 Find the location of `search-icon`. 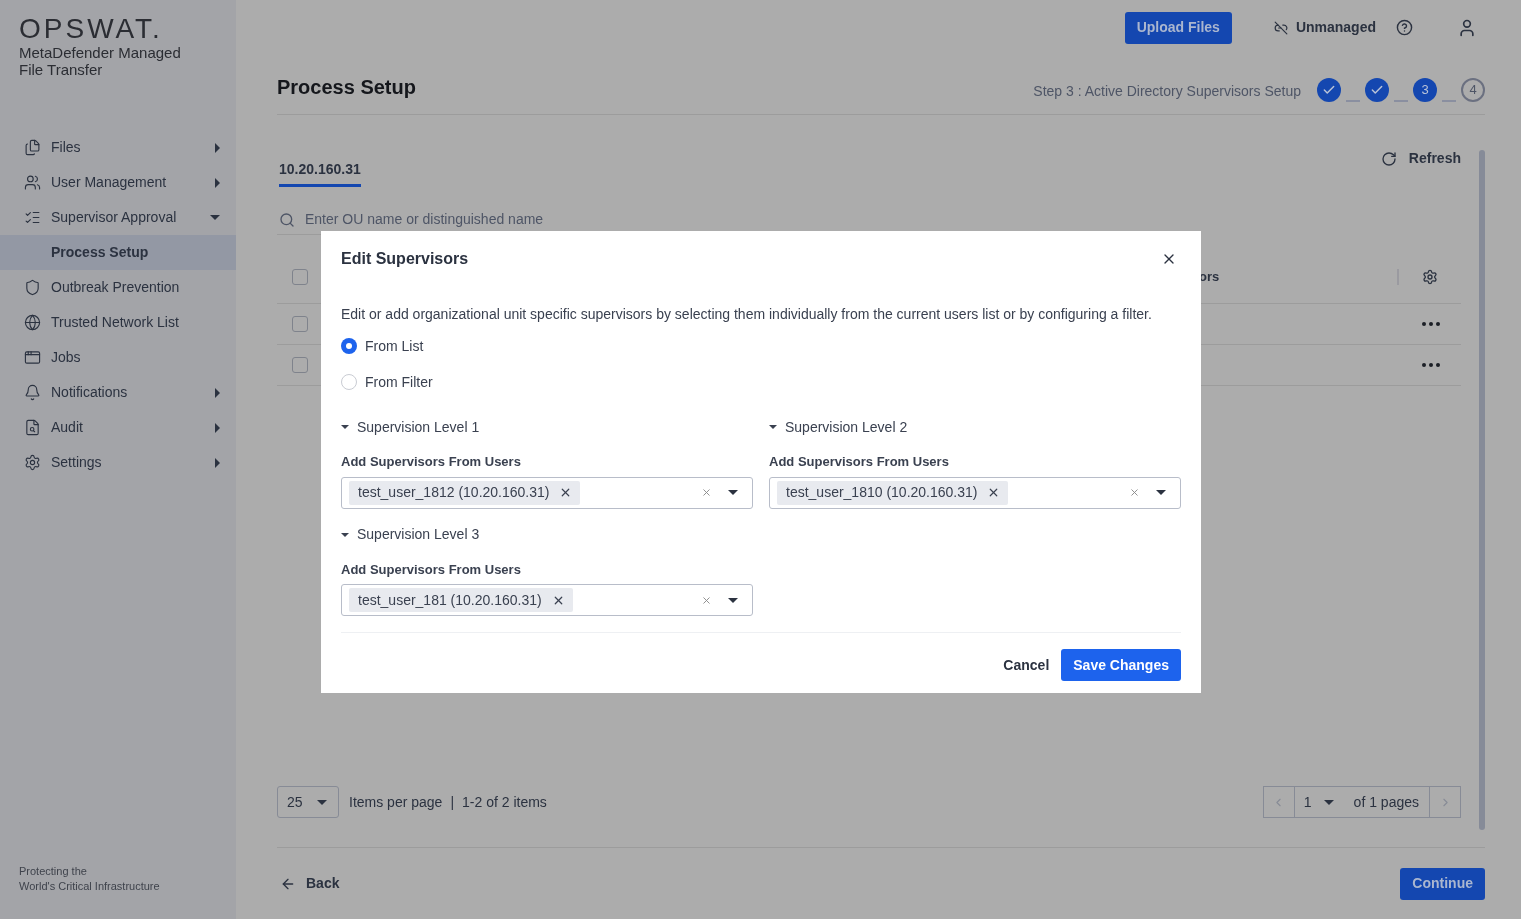

search-icon is located at coordinates (287, 219).